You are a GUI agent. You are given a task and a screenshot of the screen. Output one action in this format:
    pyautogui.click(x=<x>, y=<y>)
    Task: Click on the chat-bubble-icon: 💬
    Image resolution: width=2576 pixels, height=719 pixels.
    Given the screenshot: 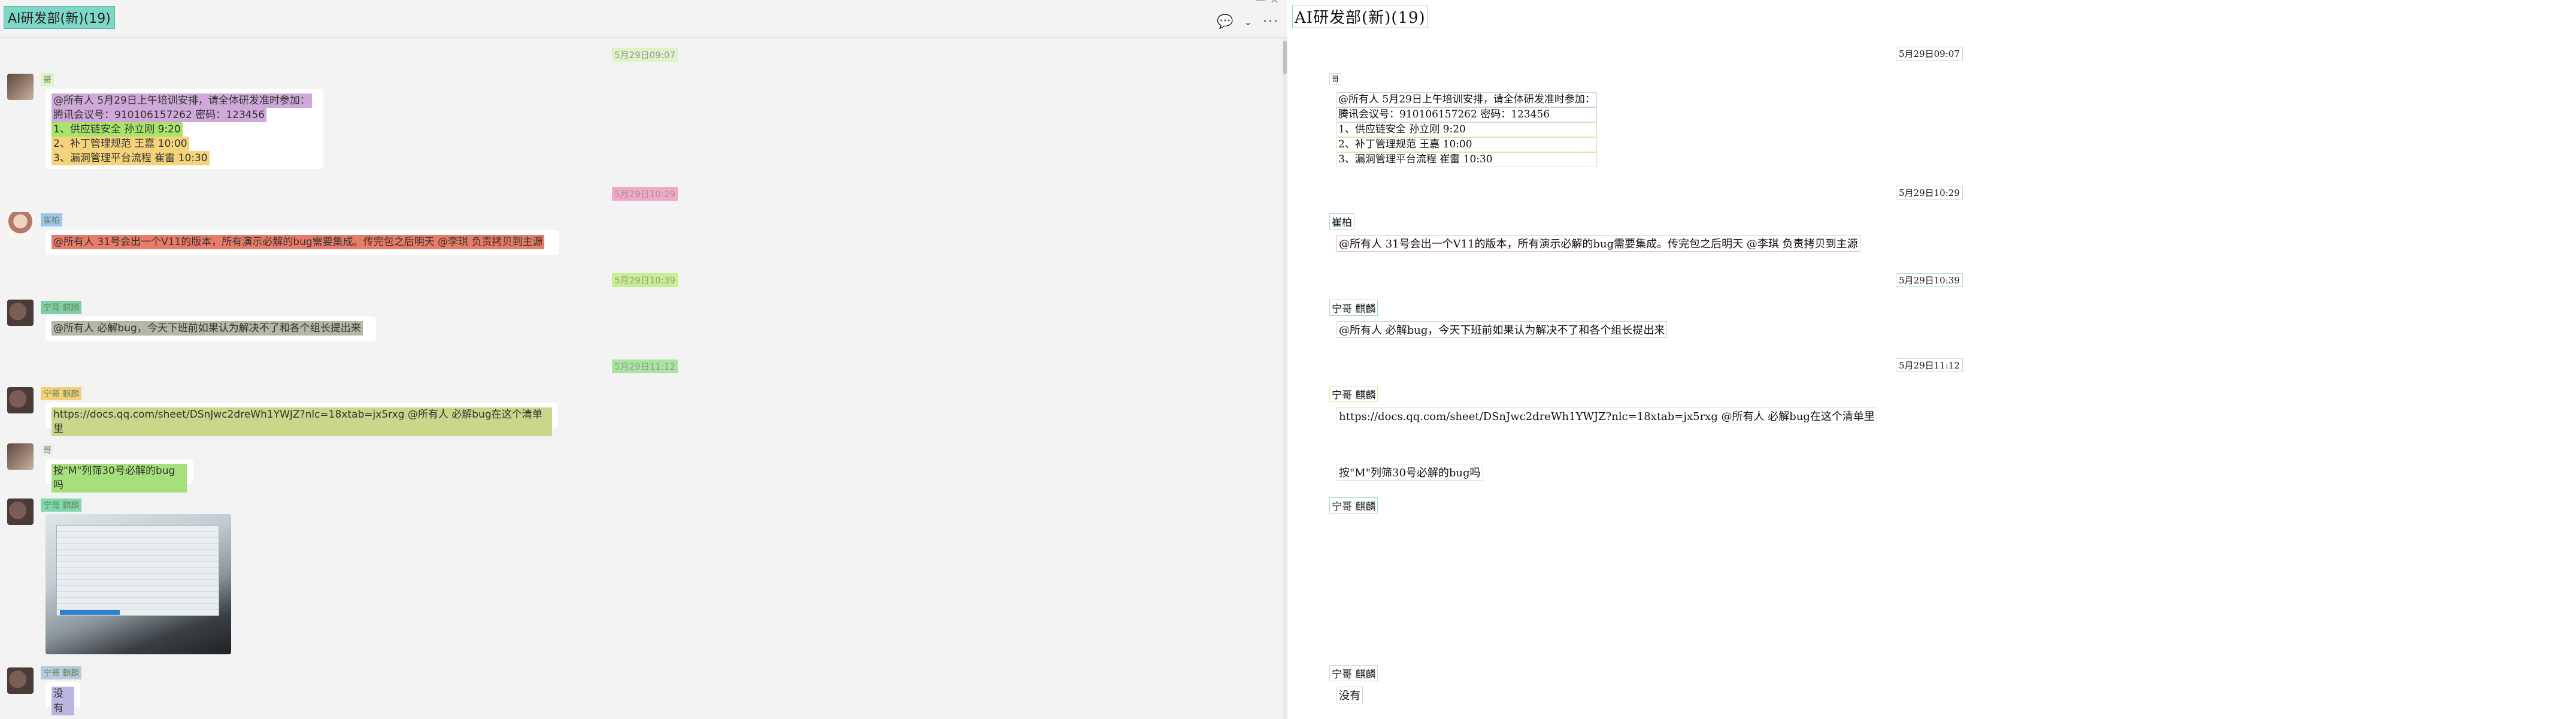 What is the action you would take?
    pyautogui.click(x=1225, y=21)
    